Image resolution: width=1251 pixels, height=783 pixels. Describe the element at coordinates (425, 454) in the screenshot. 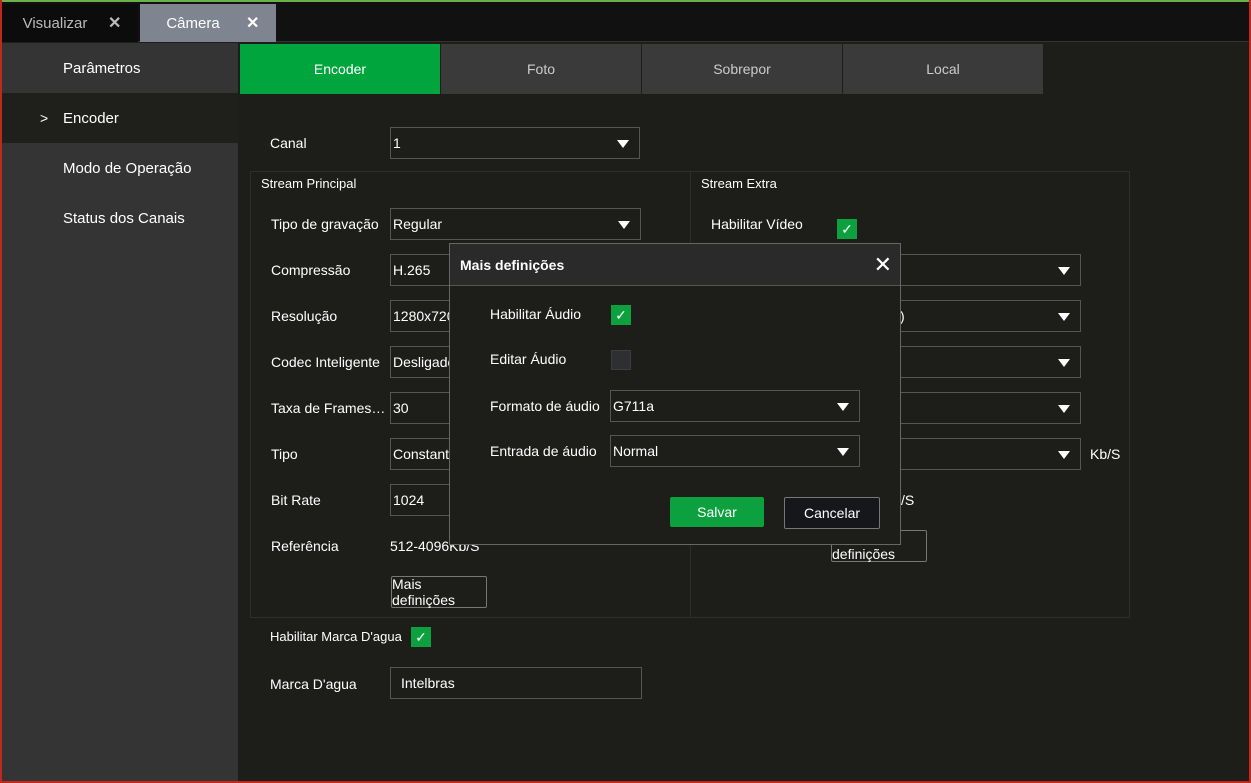

I see `select-value: Constante` at that location.